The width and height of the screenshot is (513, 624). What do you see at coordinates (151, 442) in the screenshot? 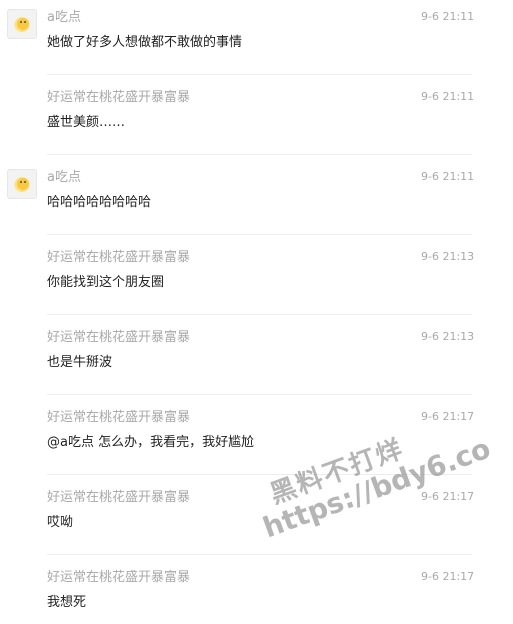
I see `comment-text: @a吃点 怎么办，我看完，我好尴尬` at bounding box center [151, 442].